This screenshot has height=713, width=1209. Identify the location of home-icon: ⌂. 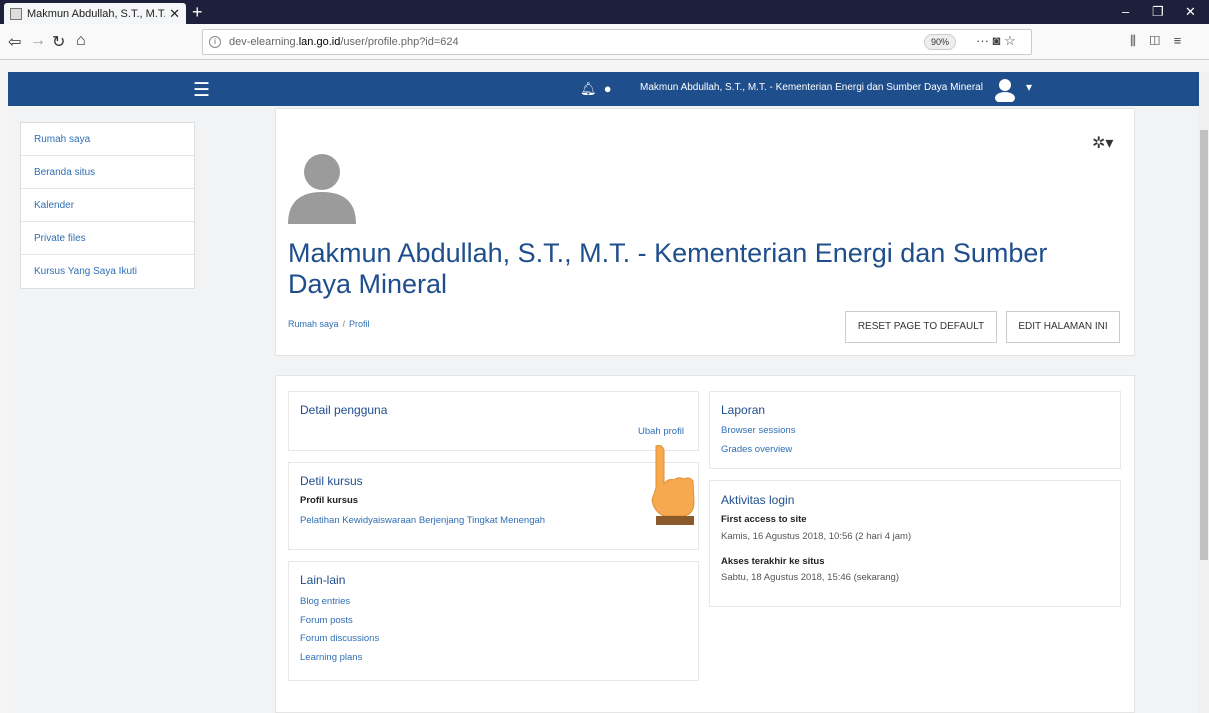
(81, 41).